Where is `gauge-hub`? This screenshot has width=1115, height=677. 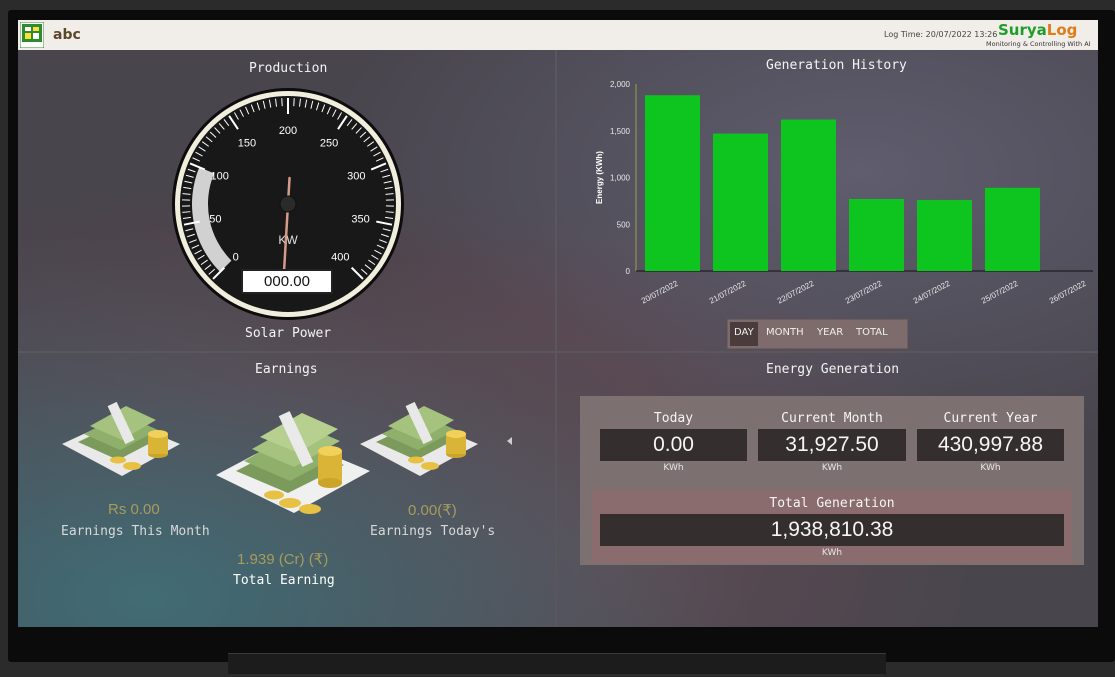 gauge-hub is located at coordinates (288, 204).